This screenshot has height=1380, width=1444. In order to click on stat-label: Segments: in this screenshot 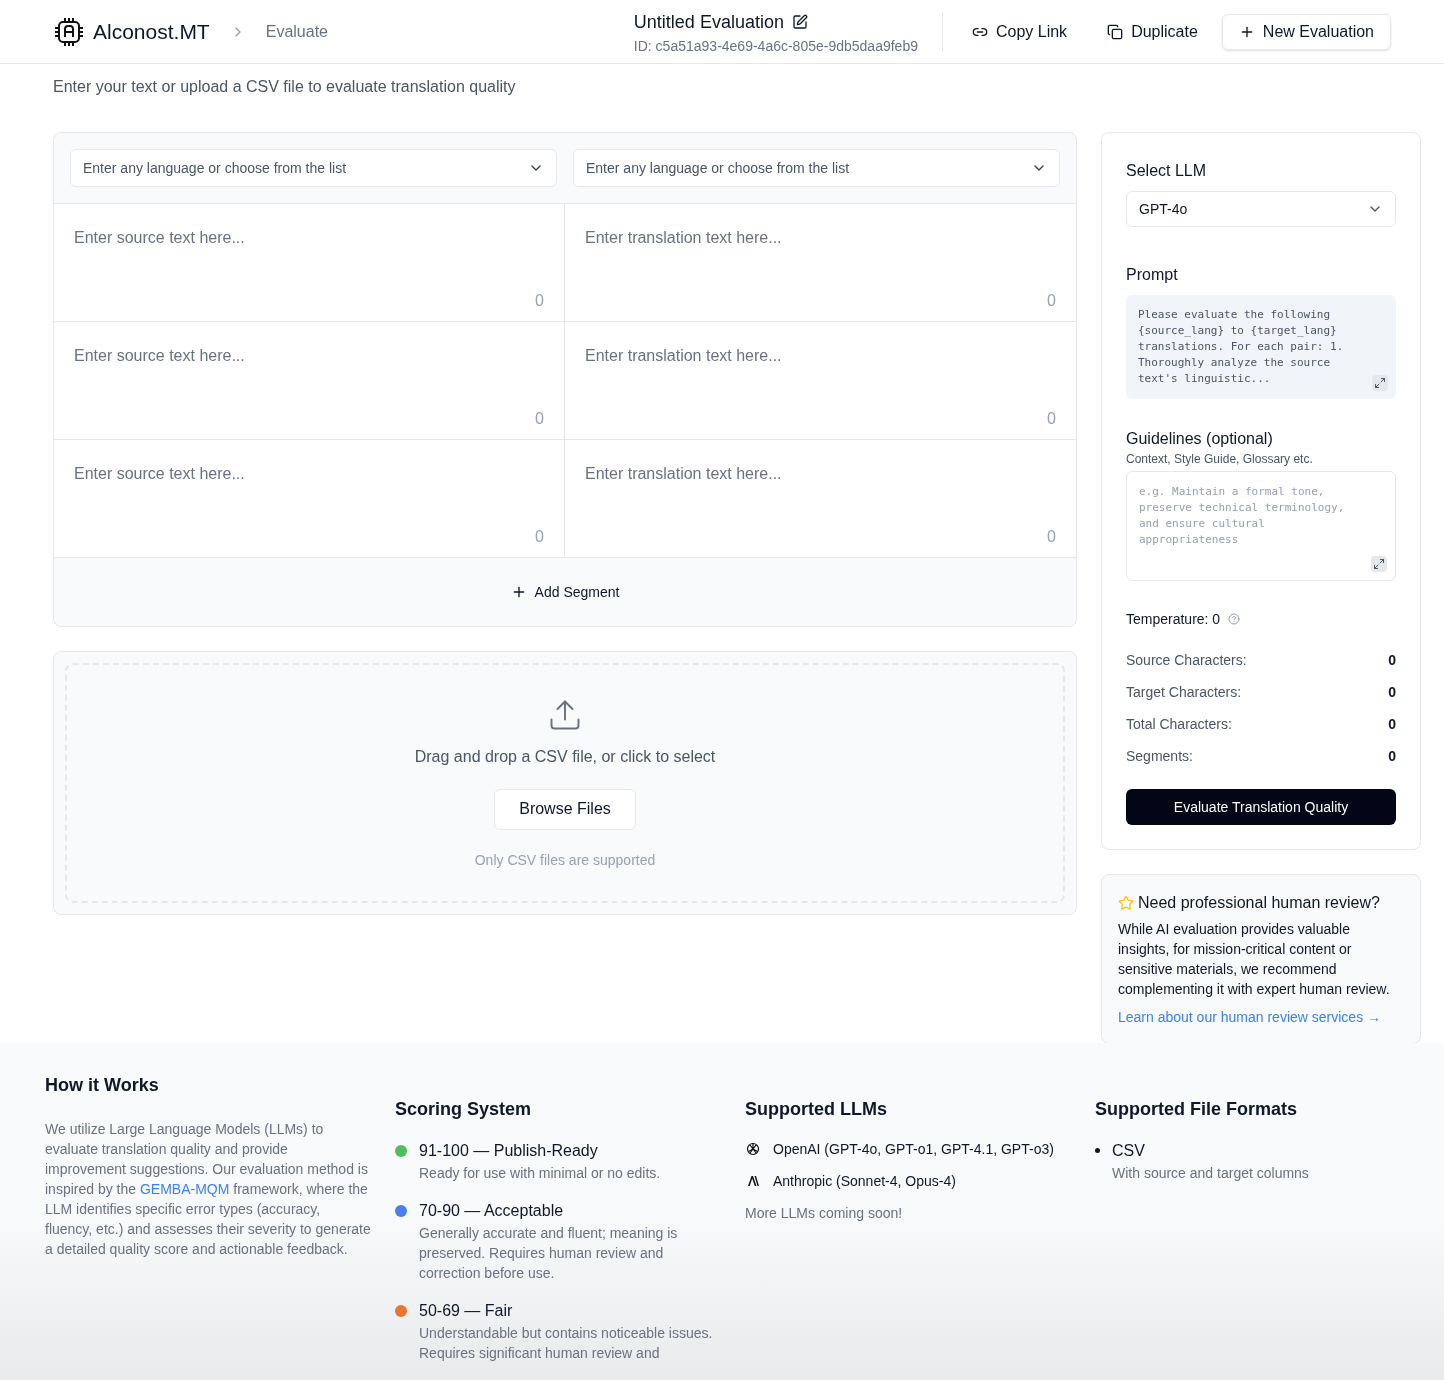, I will do `click(1159, 756)`.